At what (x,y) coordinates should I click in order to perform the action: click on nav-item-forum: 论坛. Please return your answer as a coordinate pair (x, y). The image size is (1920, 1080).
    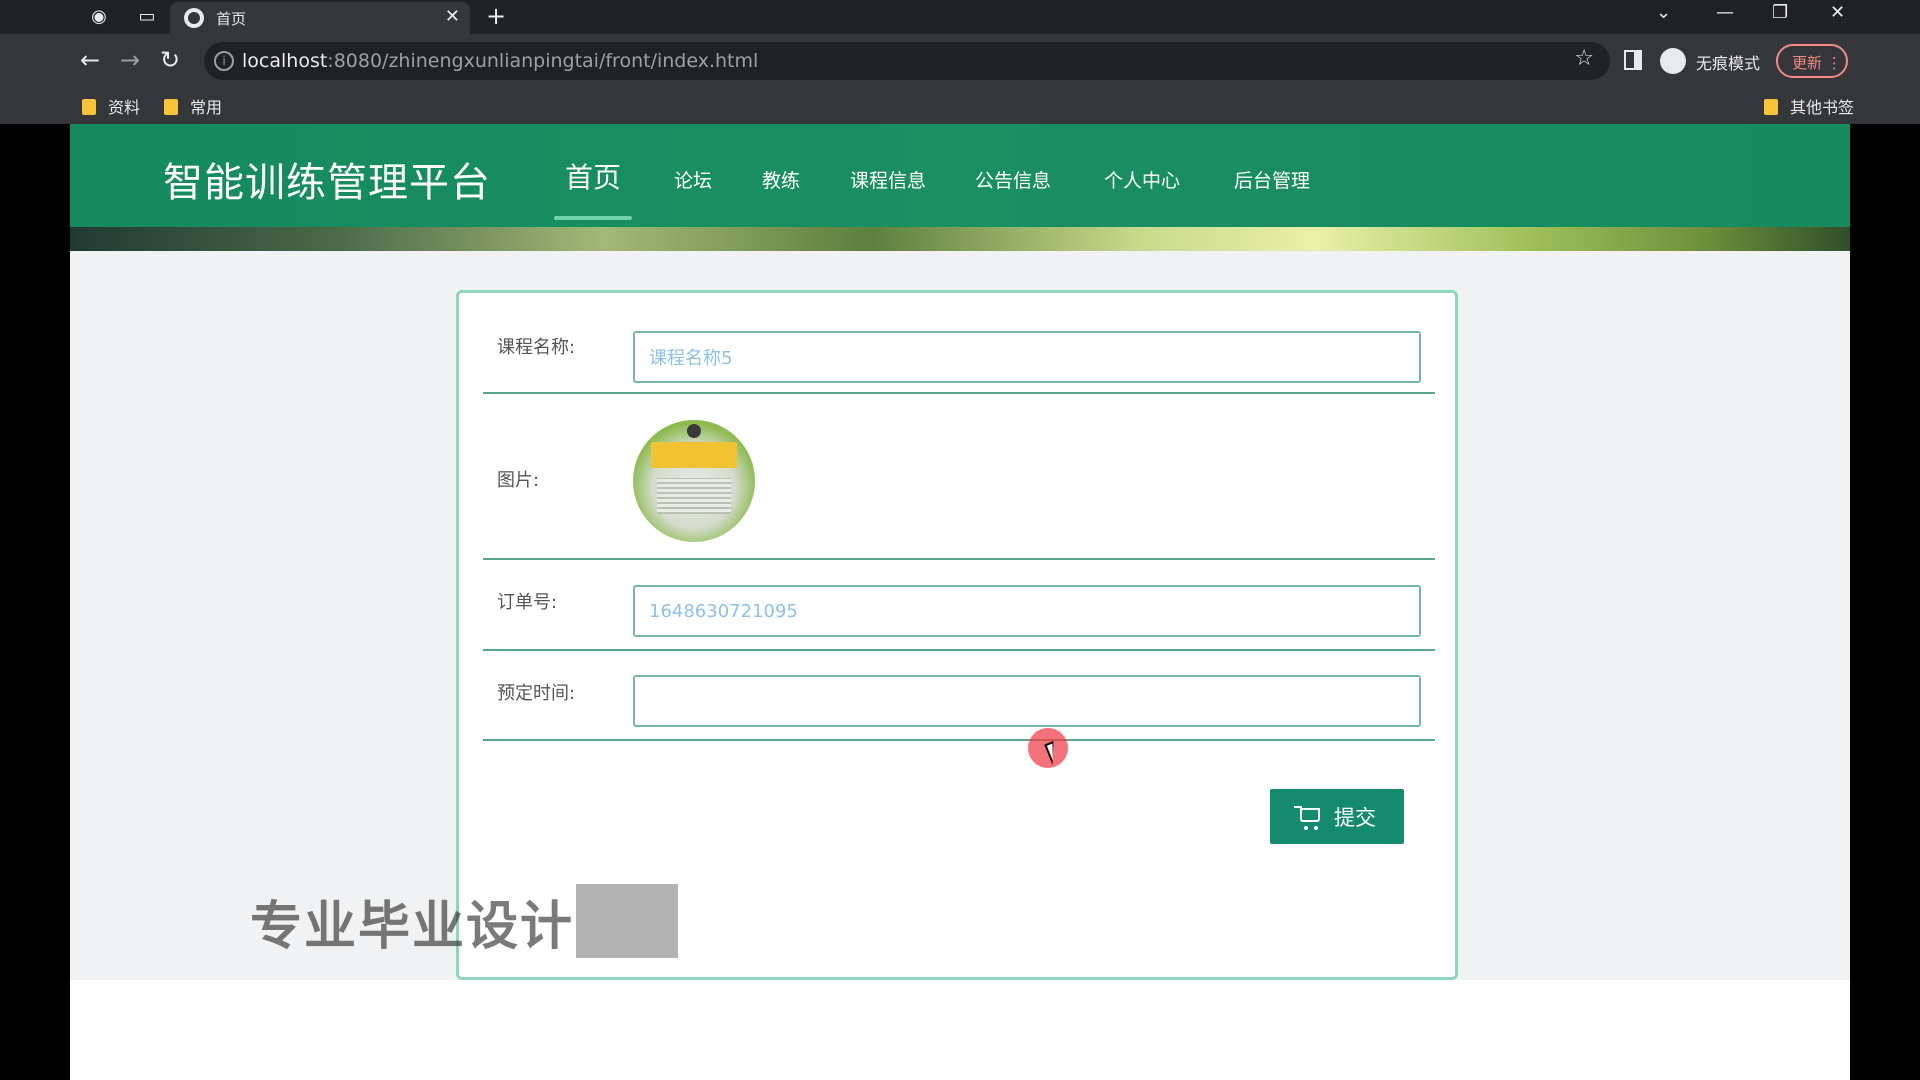
    Looking at the image, I should click on (693, 179).